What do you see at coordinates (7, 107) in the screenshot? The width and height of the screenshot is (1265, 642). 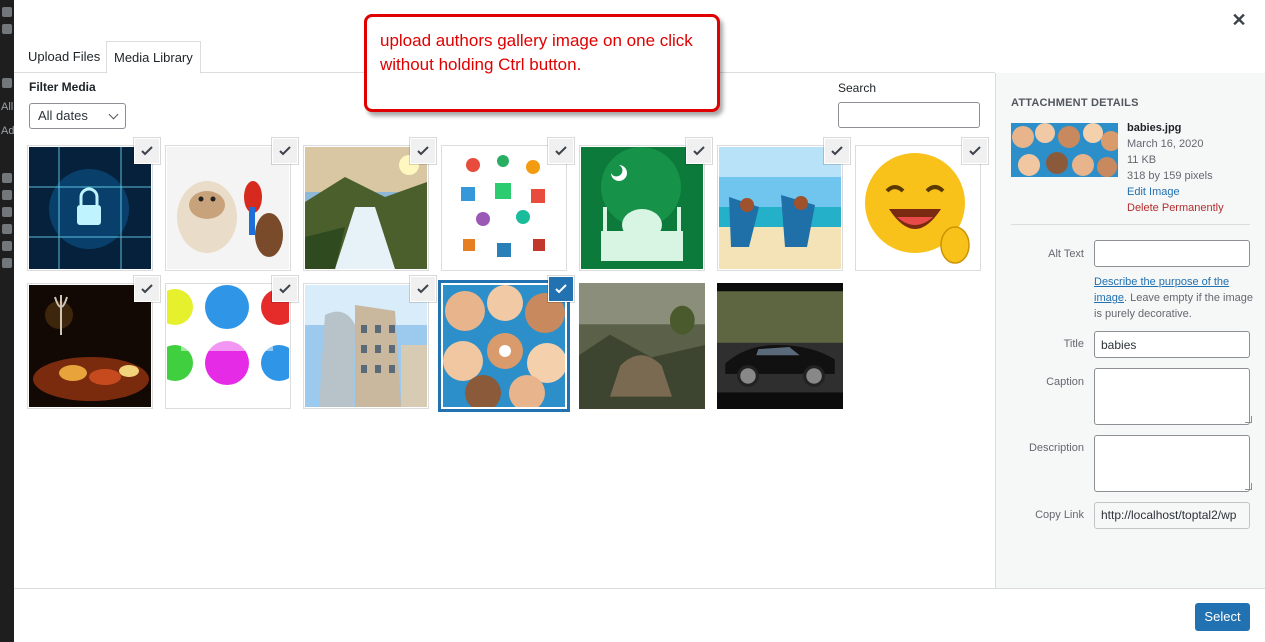 I see `admin-menu-label: All` at bounding box center [7, 107].